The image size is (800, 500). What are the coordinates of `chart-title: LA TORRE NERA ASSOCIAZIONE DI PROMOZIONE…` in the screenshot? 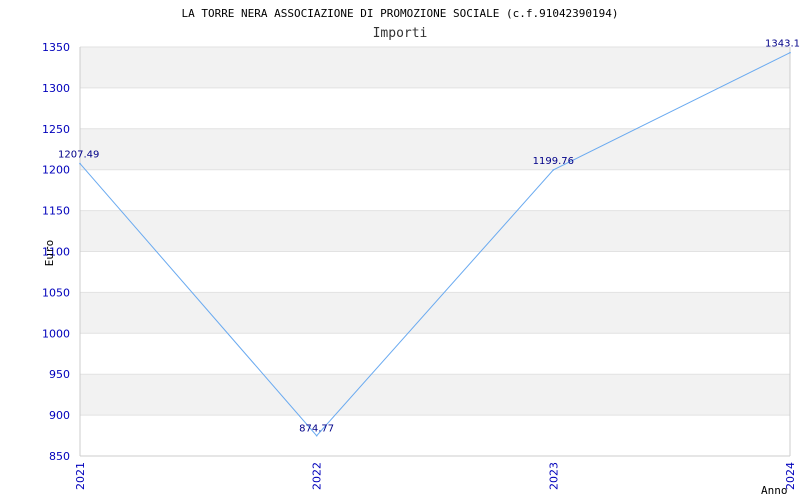 It's located at (399, 13).